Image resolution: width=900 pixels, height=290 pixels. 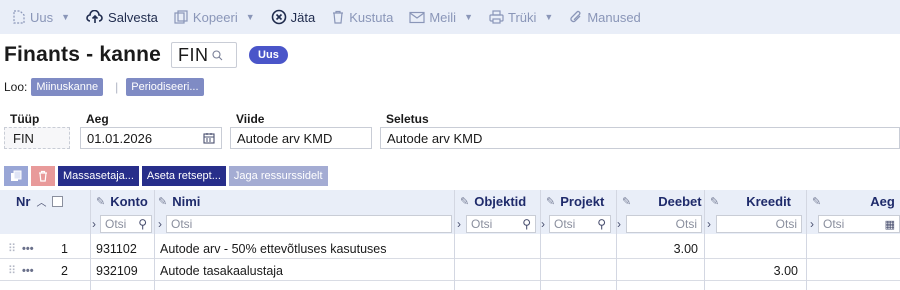 I want to click on row-credit: 3.00, so click(x=754, y=270).